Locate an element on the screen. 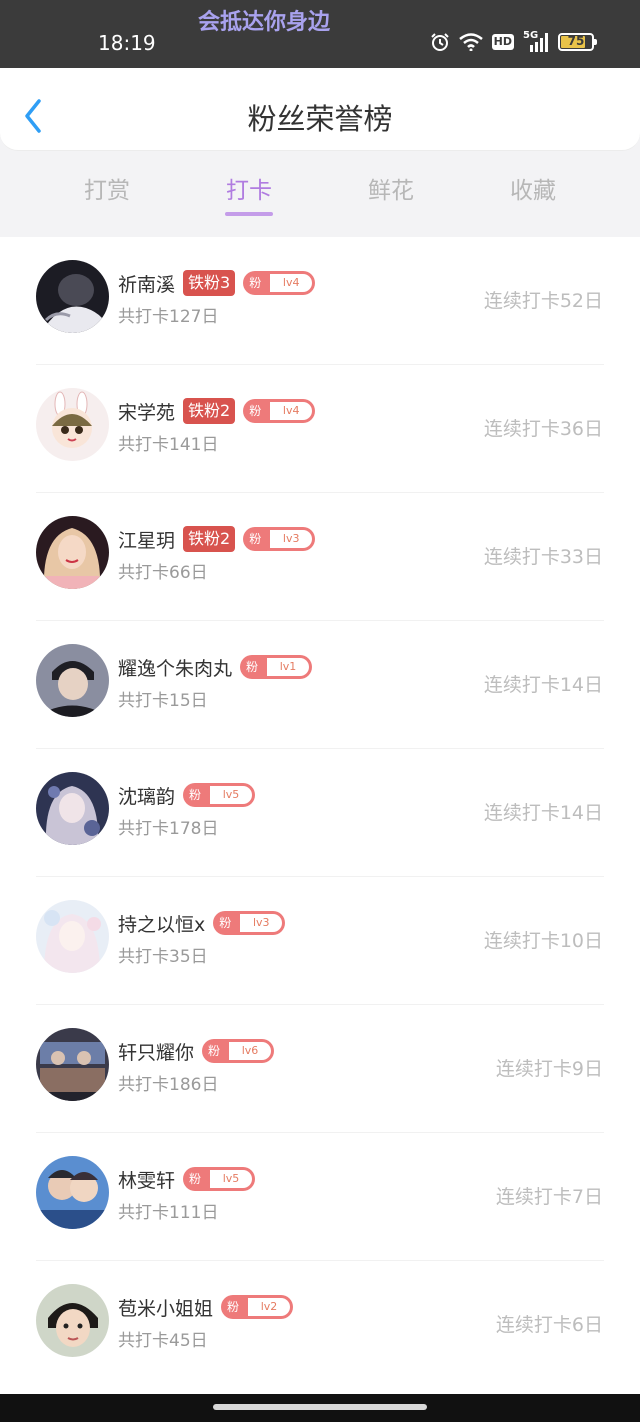 Image resolution: width=640 pixels, height=1422 pixels. streak-days: 连续打卡10日 is located at coordinates (543, 941).